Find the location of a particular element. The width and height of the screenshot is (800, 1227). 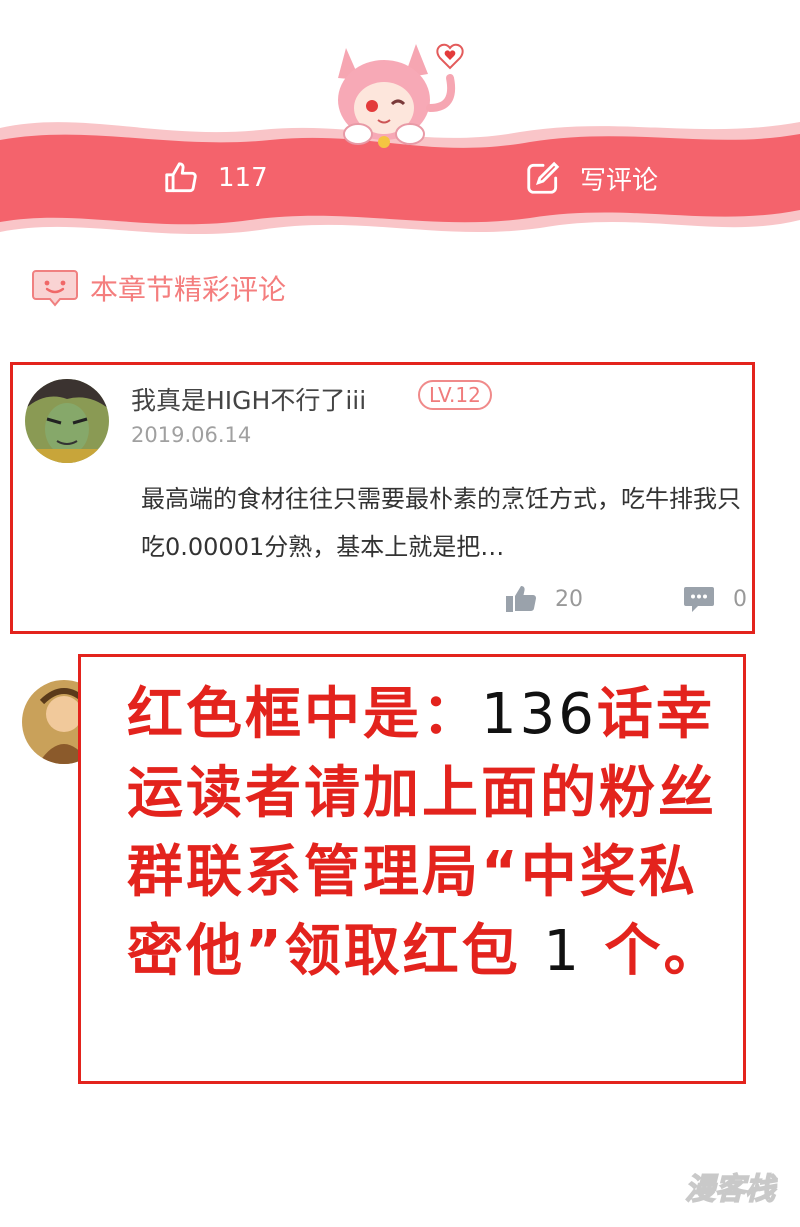

notice-number: 136 is located at coordinates (539, 714).